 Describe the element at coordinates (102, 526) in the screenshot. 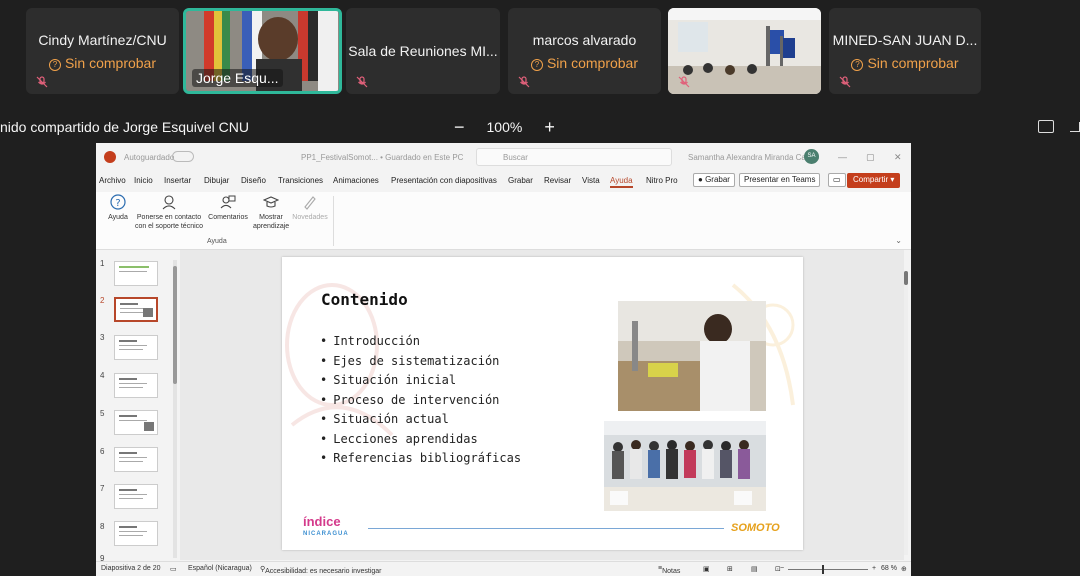

I see `thumbnail-number: 8` at that location.